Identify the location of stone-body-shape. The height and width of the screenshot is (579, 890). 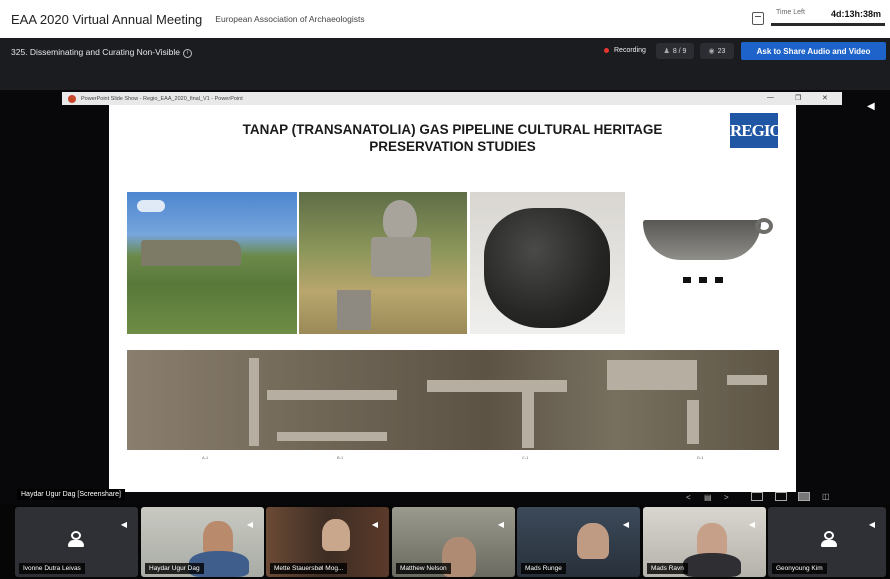
(401, 257).